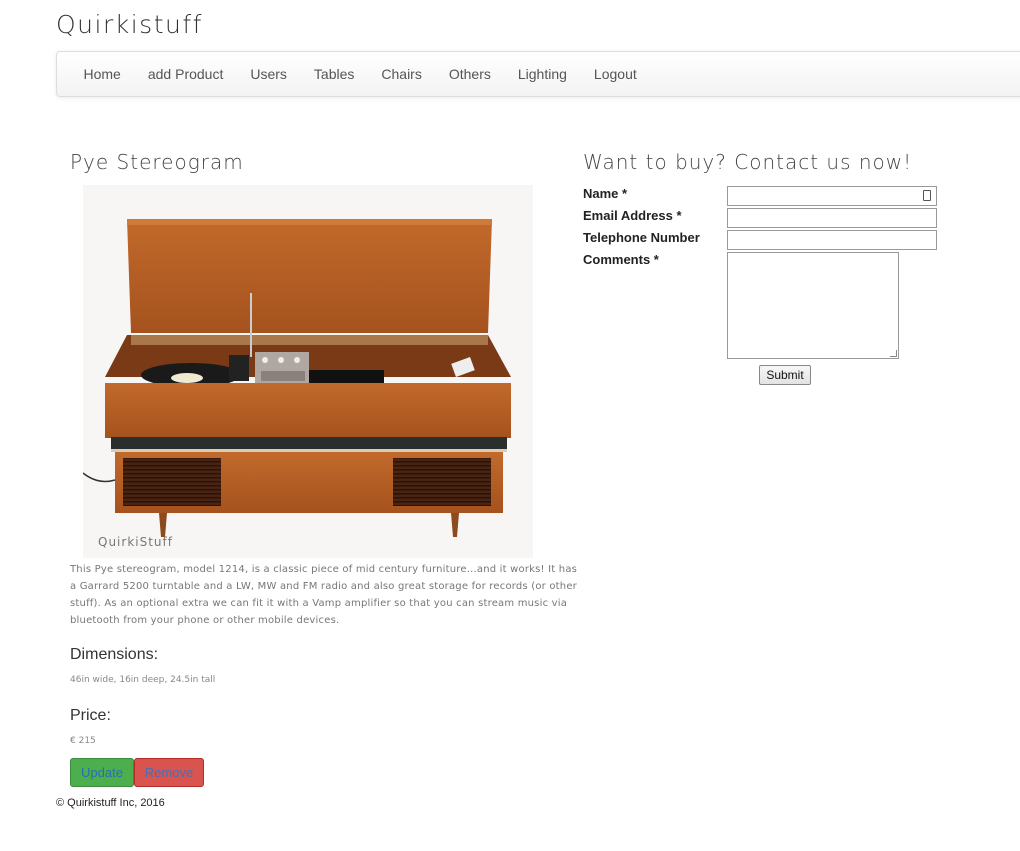 The height and width of the screenshot is (851, 1020). What do you see at coordinates (632, 215) in the screenshot?
I see `email-label: Email Address *` at bounding box center [632, 215].